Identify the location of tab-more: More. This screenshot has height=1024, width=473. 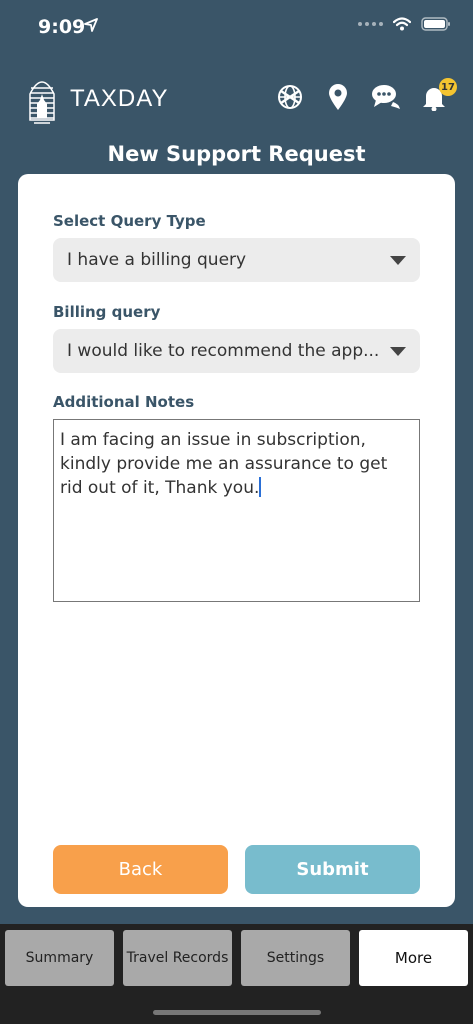
(413, 958).